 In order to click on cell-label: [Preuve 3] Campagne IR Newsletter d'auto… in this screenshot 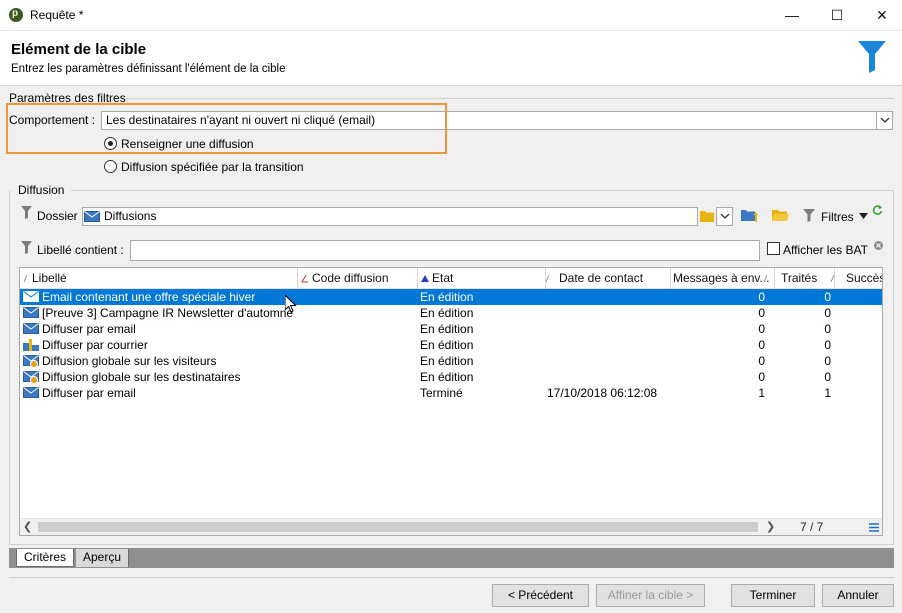, I will do `click(168, 313)`.